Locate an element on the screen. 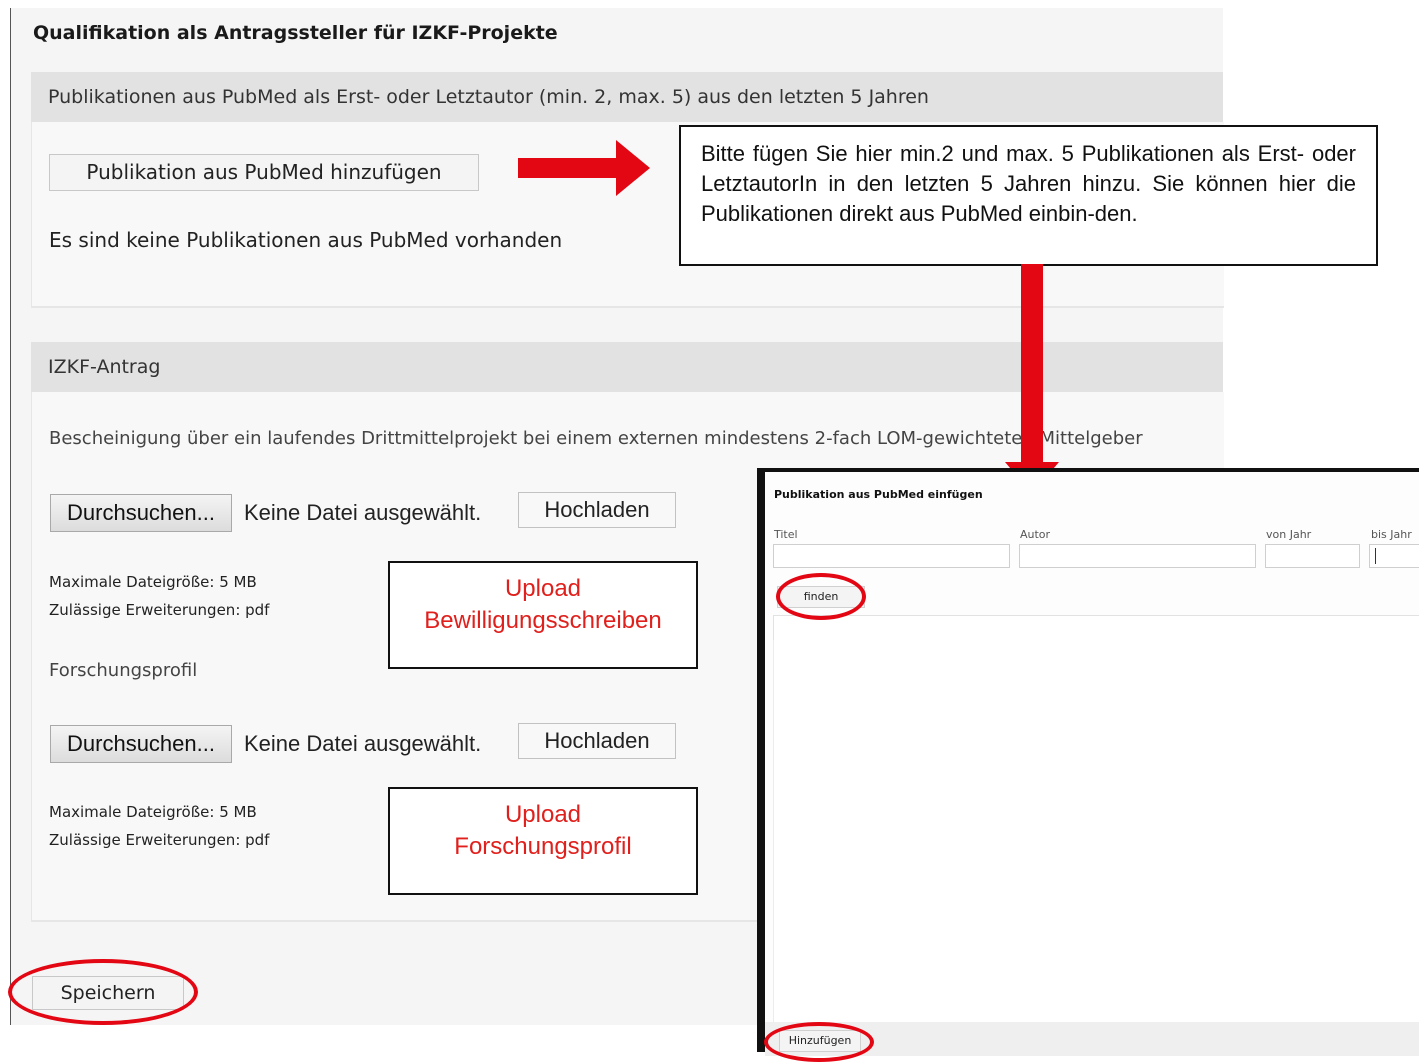 The height and width of the screenshot is (1062, 1419). extensions-hint-certificate: Zulässige Erweiterungen: pdf is located at coordinates (159, 610).